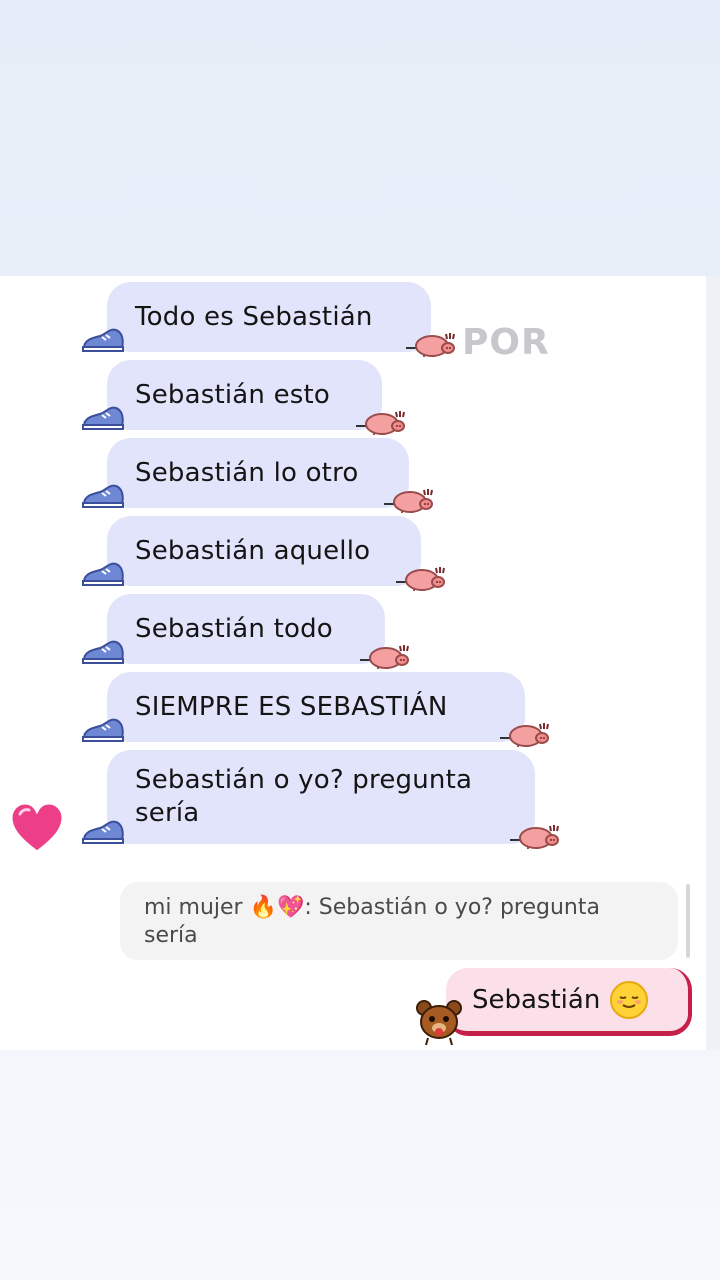 The image size is (720, 1280). I want to click on message-bubble: Sebastián esto, so click(244, 395).